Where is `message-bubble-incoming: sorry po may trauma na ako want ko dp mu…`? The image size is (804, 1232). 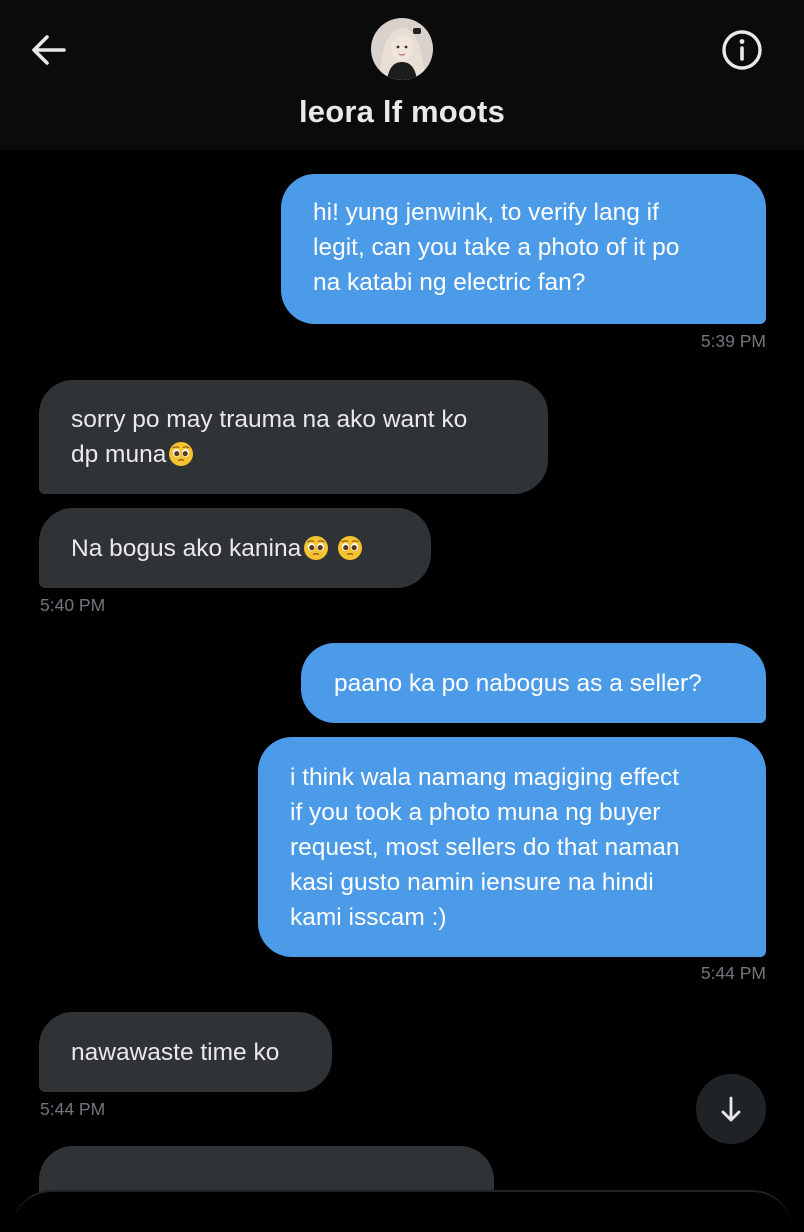
message-bubble-incoming: sorry po may trauma na ako want ko dp mu… is located at coordinates (293, 437).